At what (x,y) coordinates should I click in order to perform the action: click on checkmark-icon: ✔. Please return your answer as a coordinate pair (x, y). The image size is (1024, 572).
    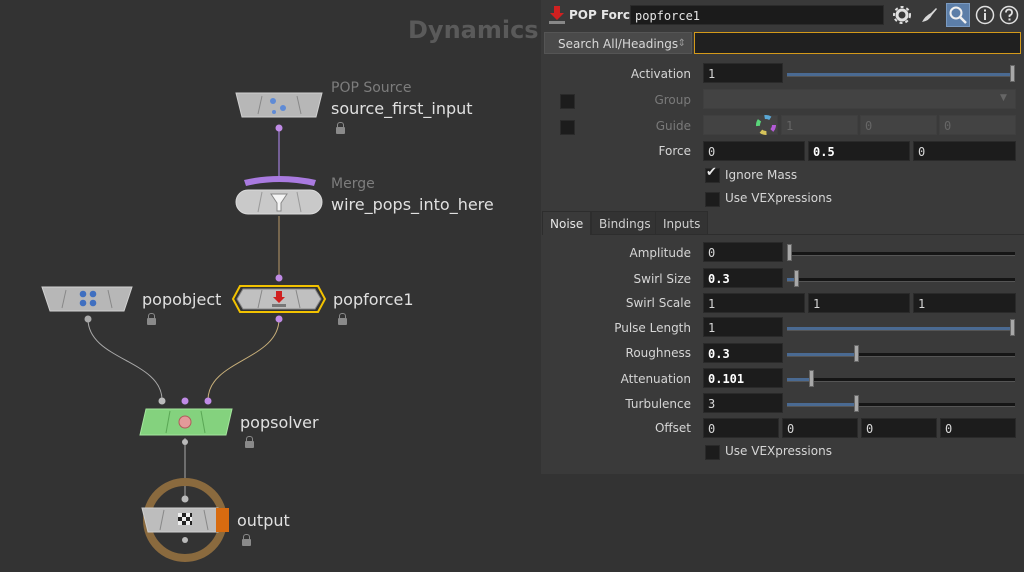
    Looking at the image, I should click on (711, 172).